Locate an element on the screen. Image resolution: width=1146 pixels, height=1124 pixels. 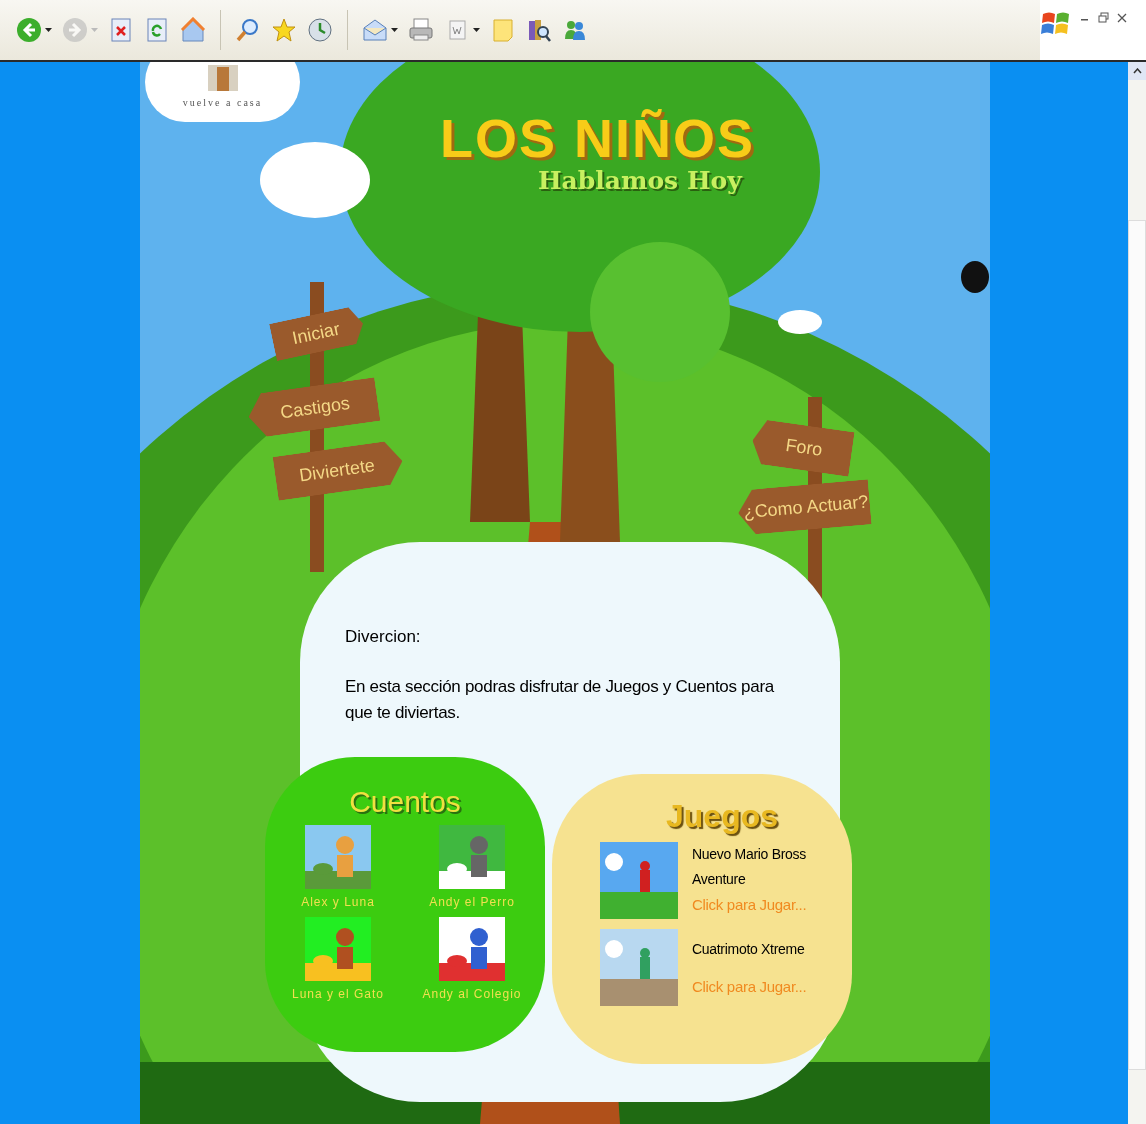
caret-icon is located at coordinates (1137, 71).